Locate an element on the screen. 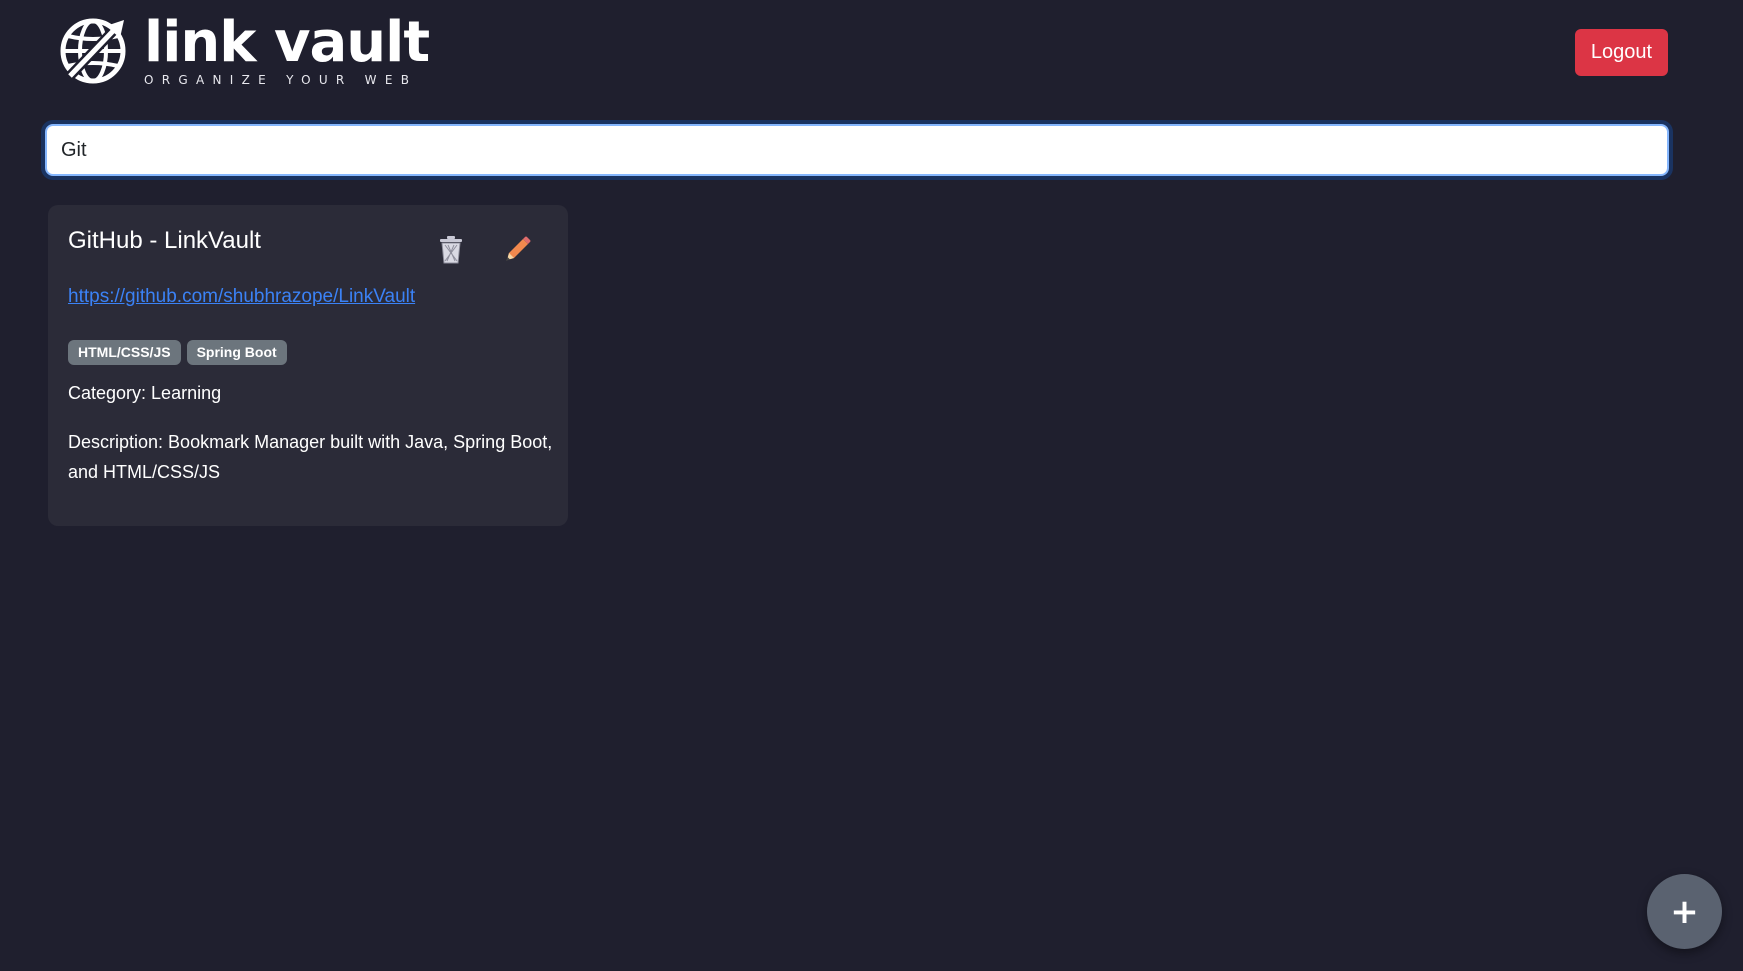  pencil-icon is located at coordinates (518, 248).